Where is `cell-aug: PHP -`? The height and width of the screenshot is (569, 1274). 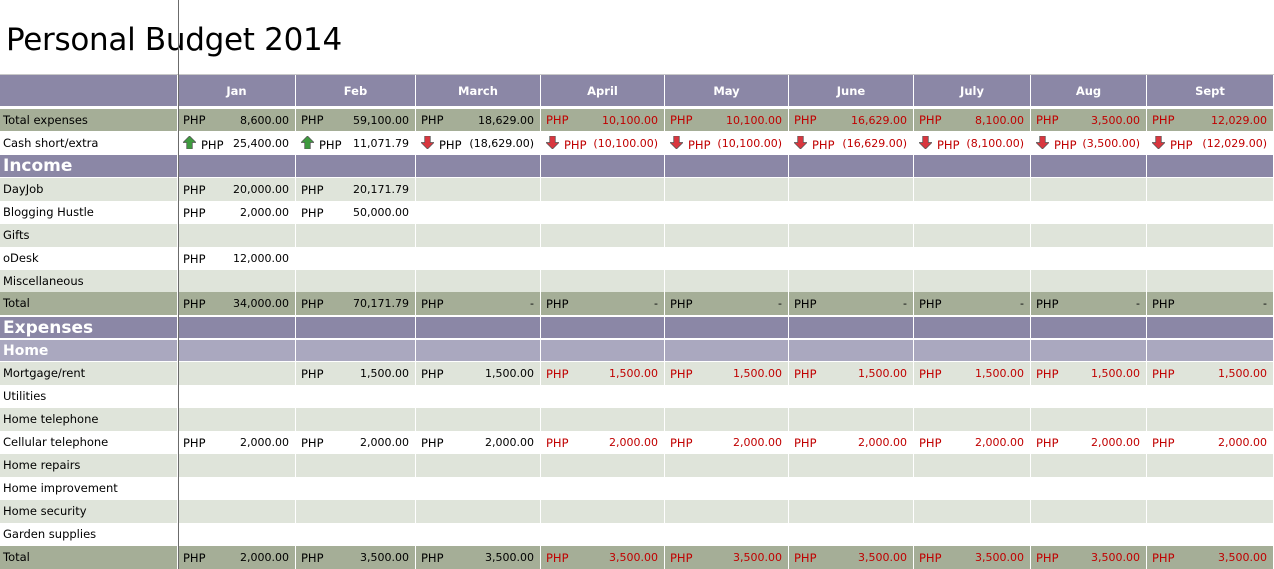
cell-aug: PHP - is located at coordinates (1089, 303).